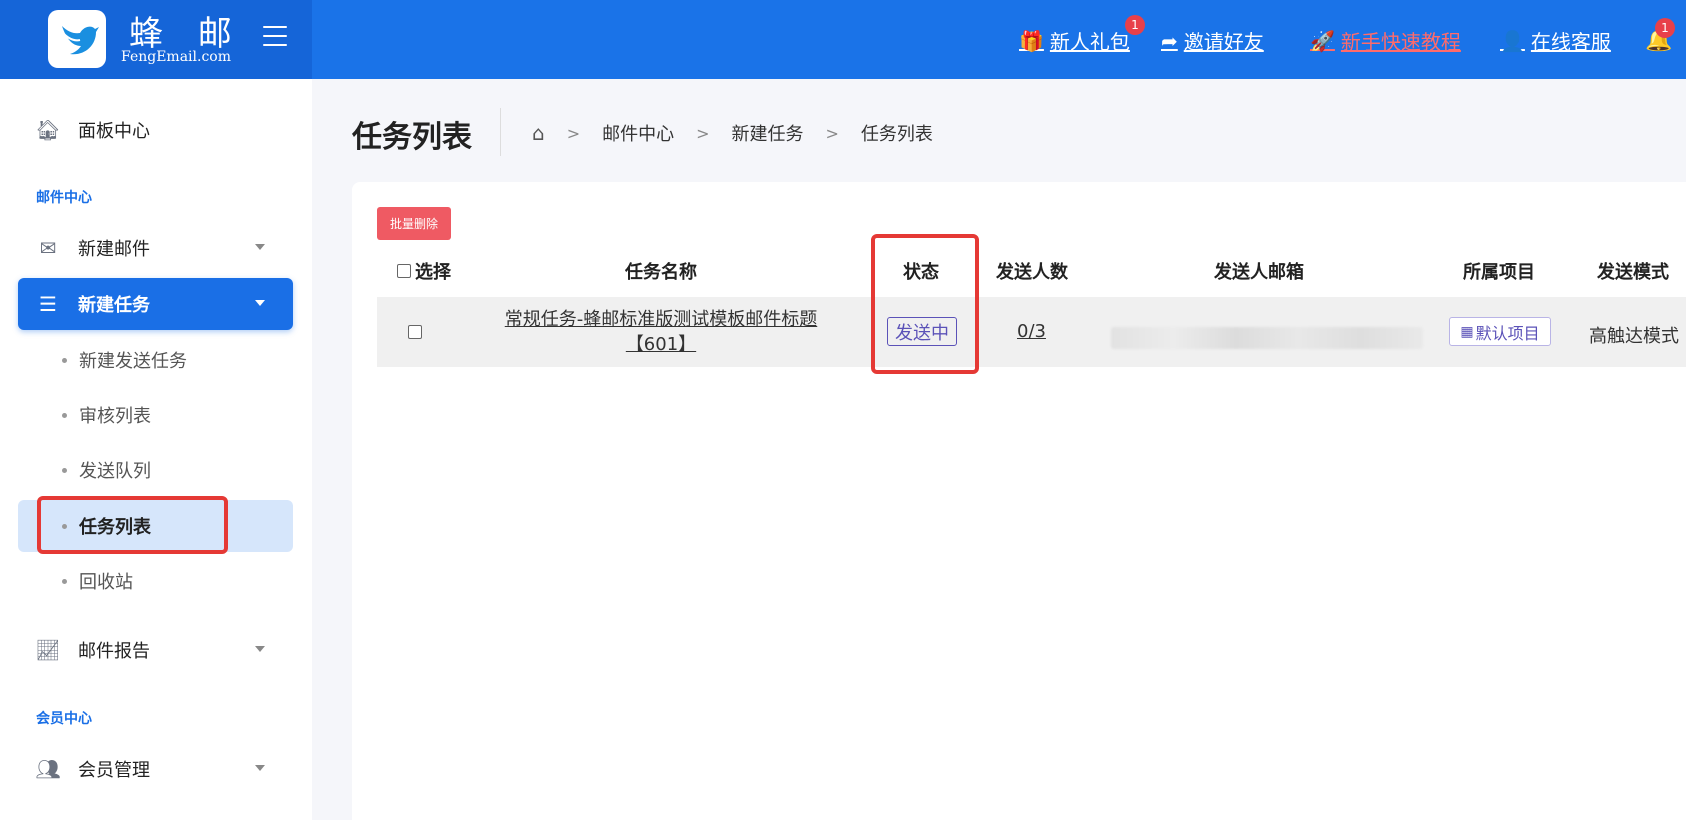 This screenshot has height=820, width=1686. I want to click on breadcrumb-item: 邮件中心, so click(638, 133).